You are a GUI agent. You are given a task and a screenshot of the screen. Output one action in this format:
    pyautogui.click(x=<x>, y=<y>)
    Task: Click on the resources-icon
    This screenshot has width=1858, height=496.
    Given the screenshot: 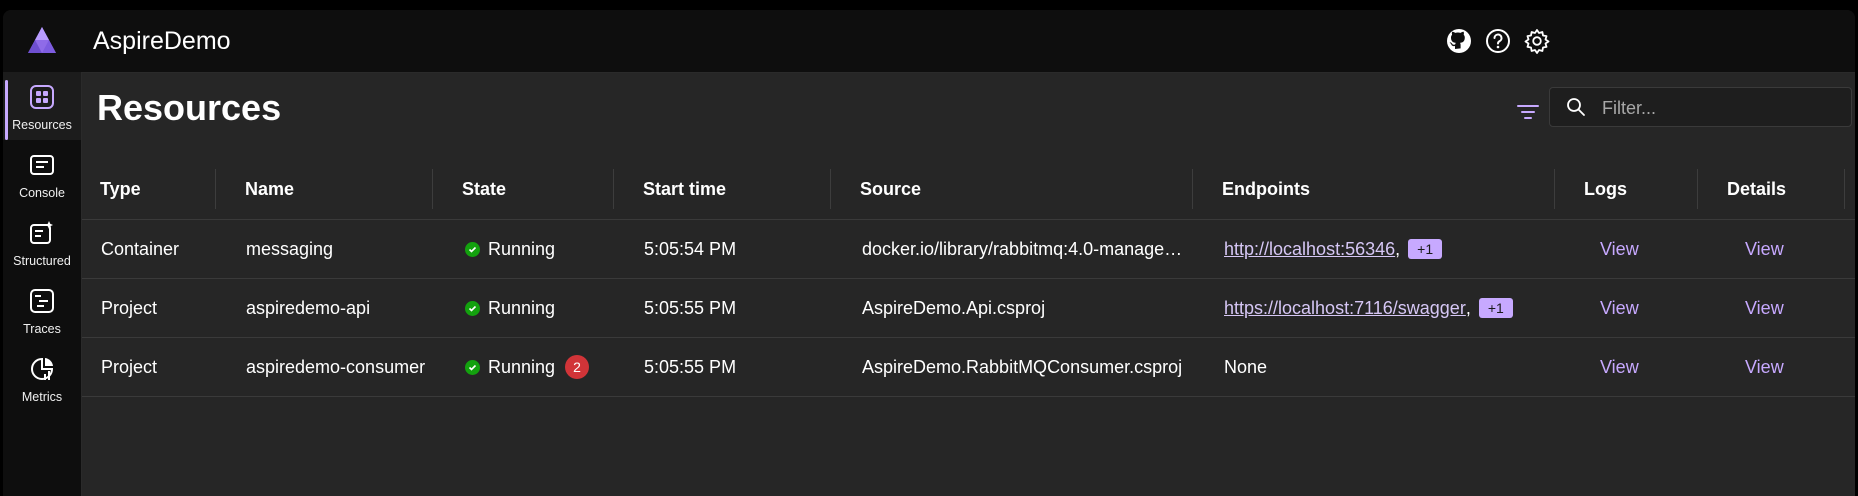 What is the action you would take?
    pyautogui.click(x=42, y=97)
    